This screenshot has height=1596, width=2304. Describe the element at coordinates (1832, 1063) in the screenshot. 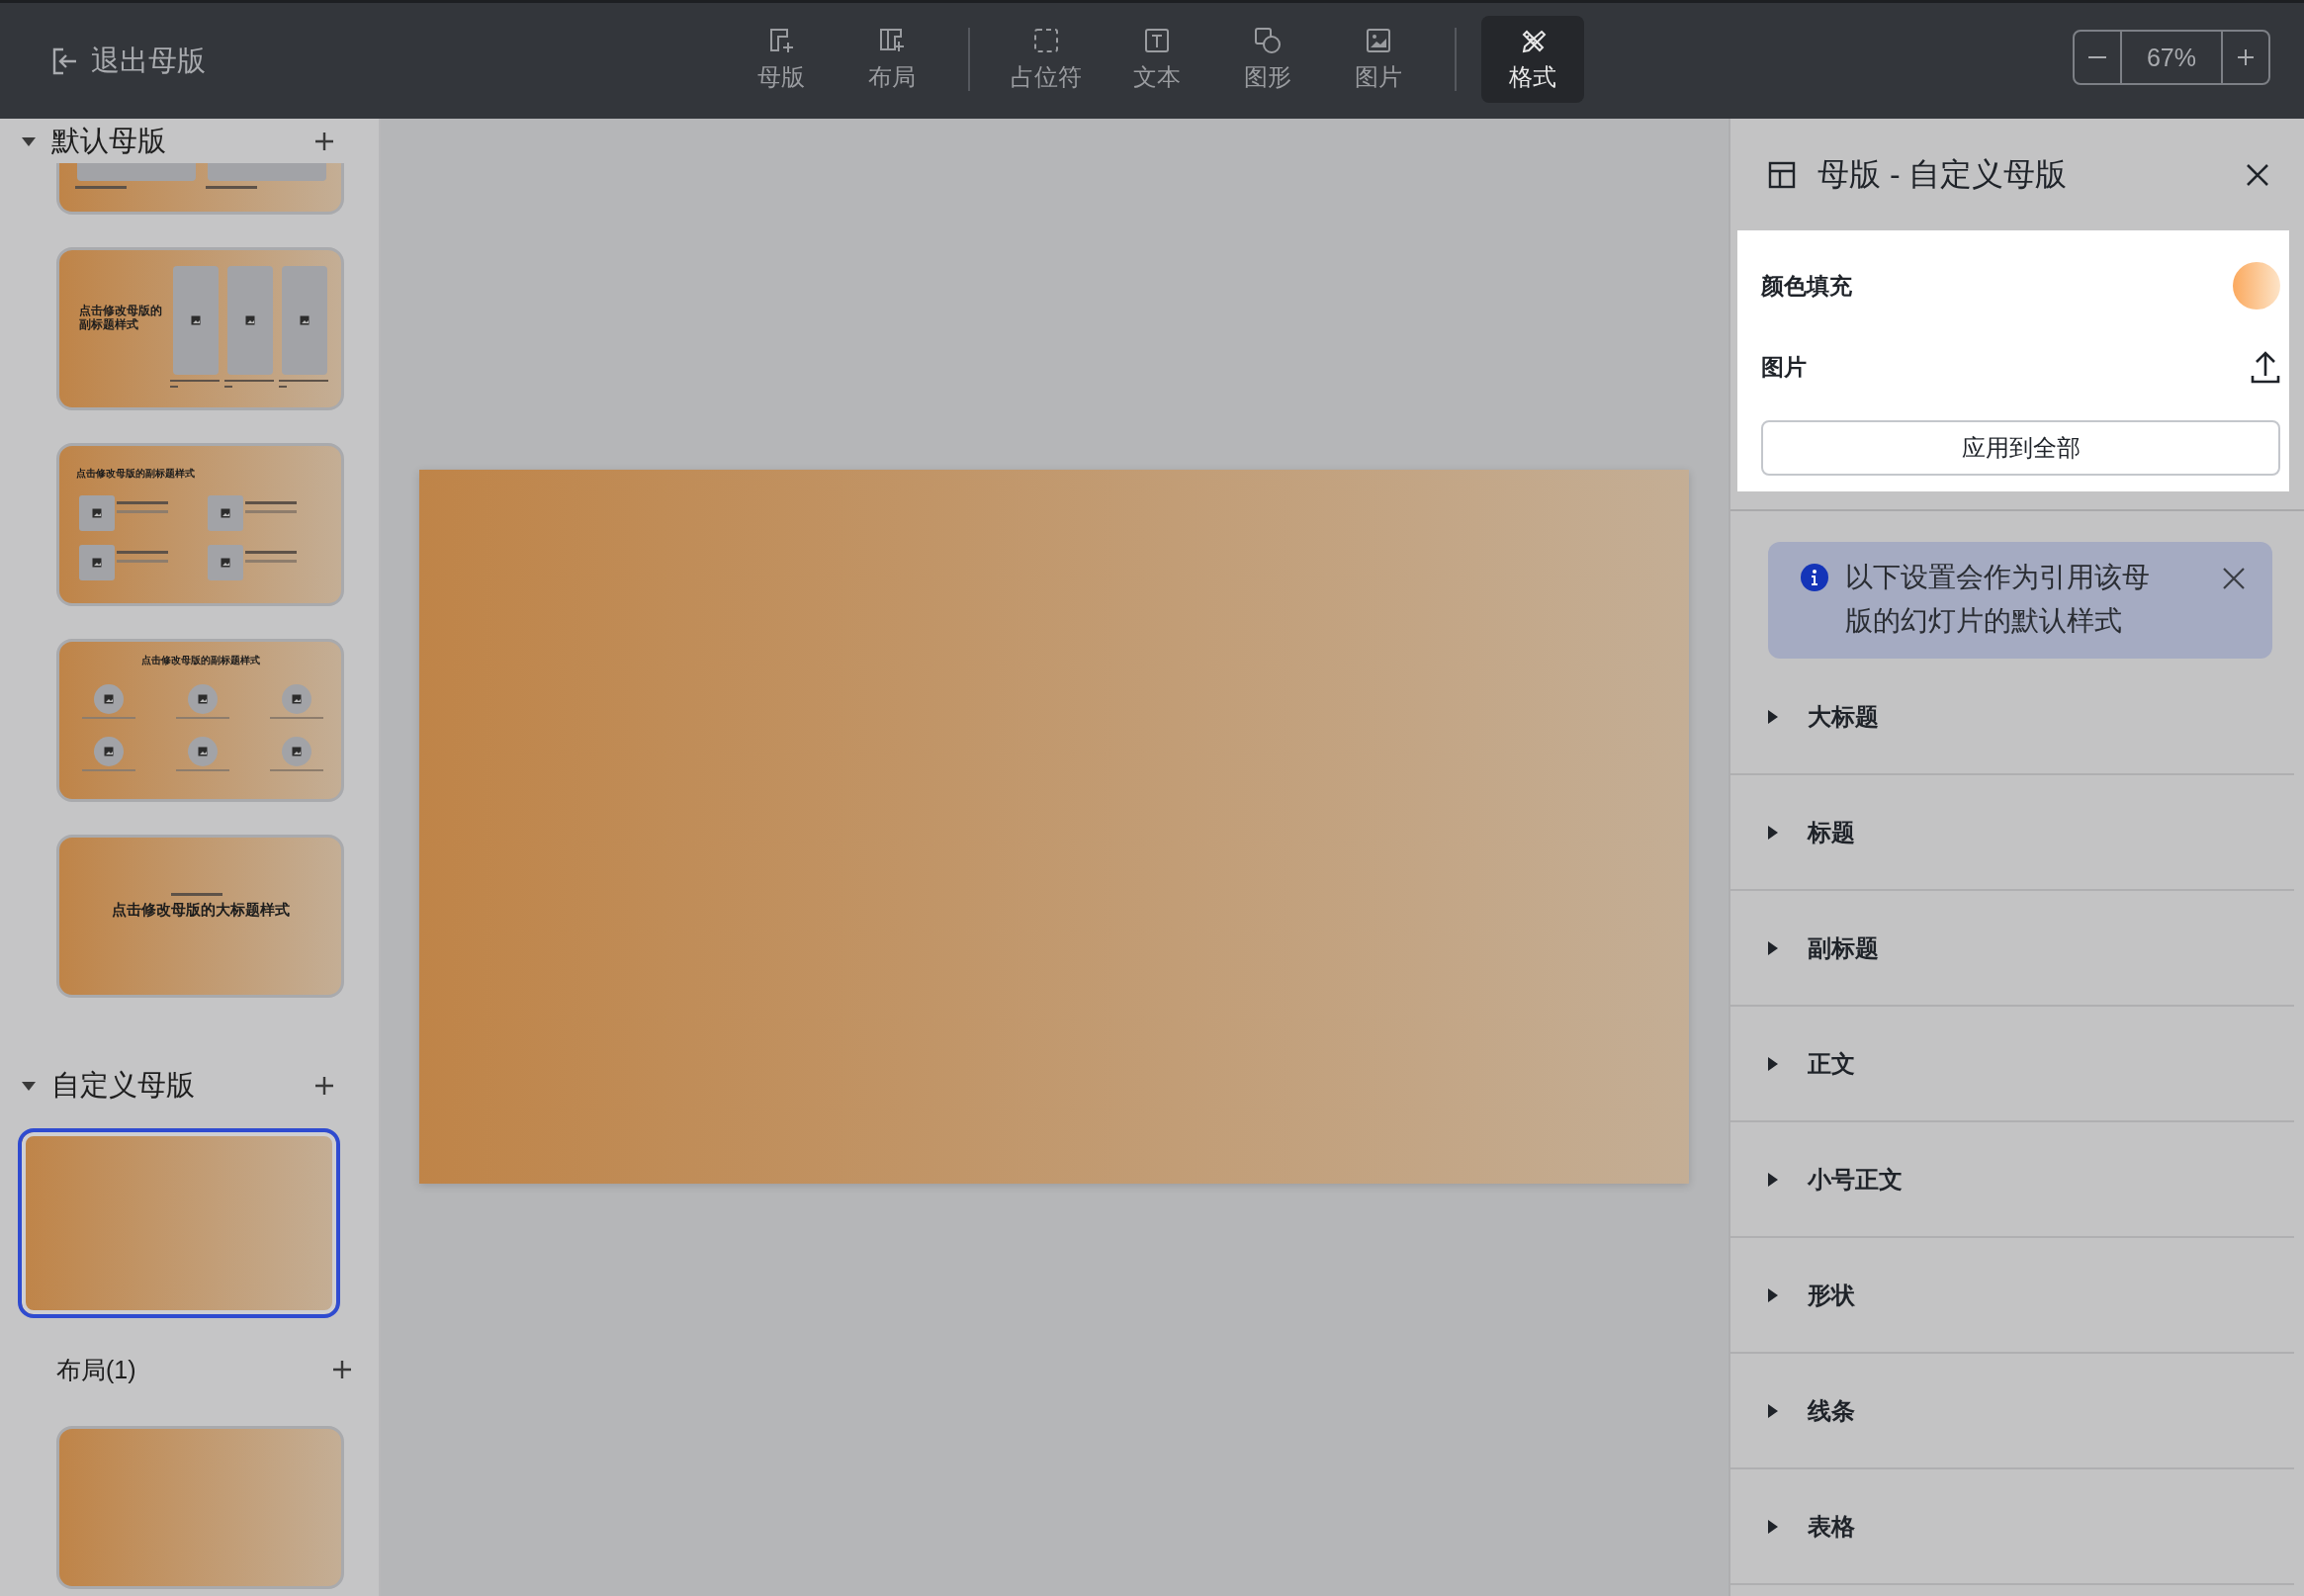

I see `style-section-toggle: 正文` at that location.